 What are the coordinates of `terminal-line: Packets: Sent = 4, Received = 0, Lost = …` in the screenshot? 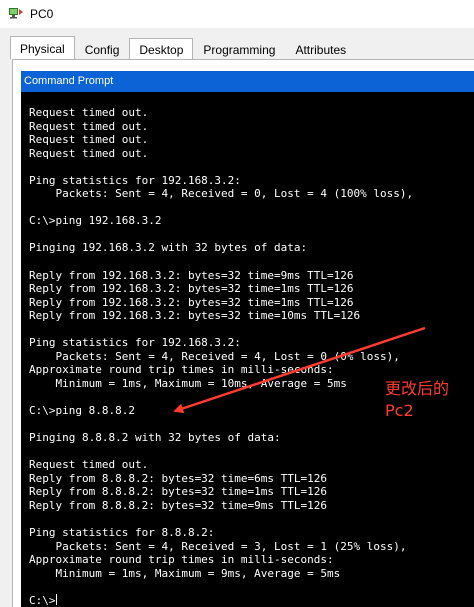 It's located at (221, 194).